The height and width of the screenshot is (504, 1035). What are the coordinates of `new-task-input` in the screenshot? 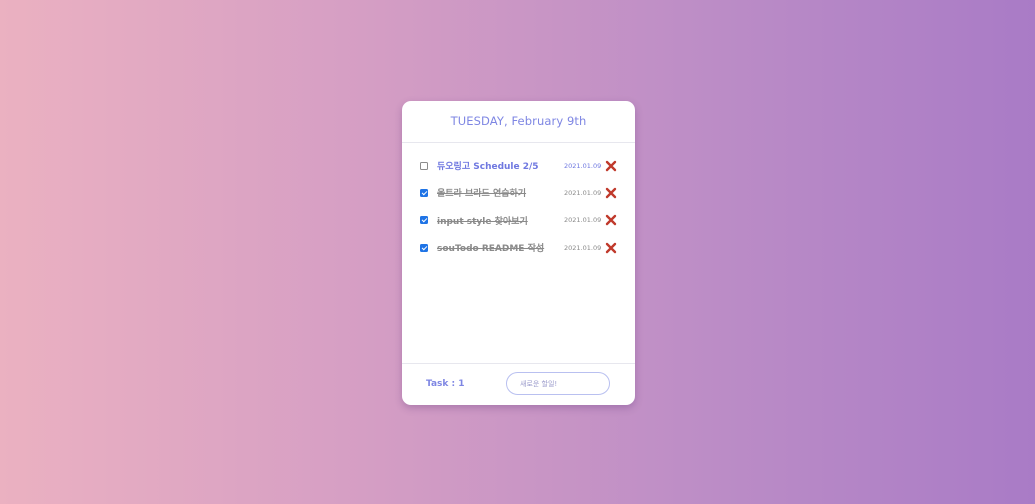 It's located at (558, 383).